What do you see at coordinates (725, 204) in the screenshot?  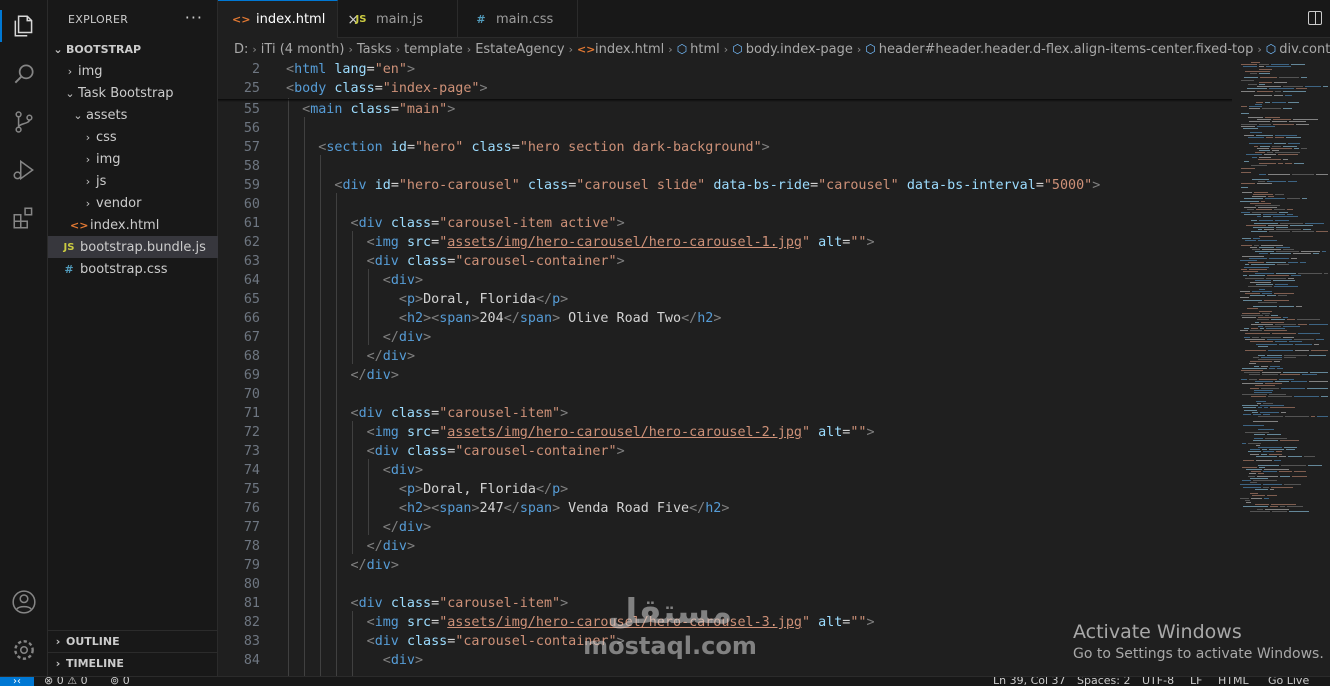 I see `code-line: 60` at bounding box center [725, 204].